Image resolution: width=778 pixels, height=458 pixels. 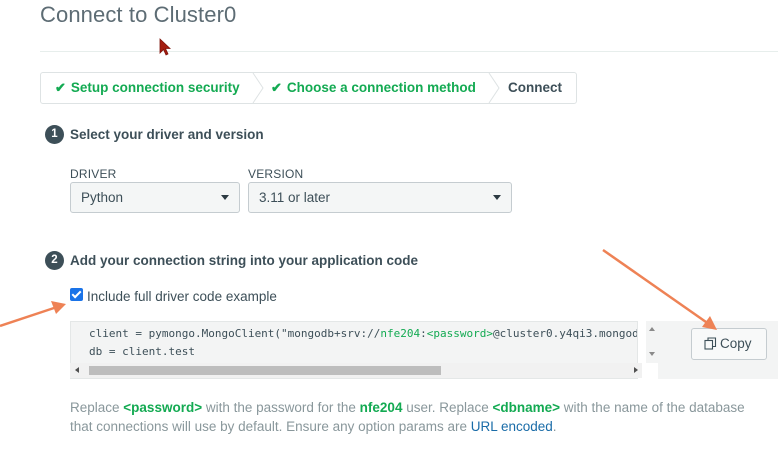 I want to click on driver-select: Python, so click(x=155, y=197).